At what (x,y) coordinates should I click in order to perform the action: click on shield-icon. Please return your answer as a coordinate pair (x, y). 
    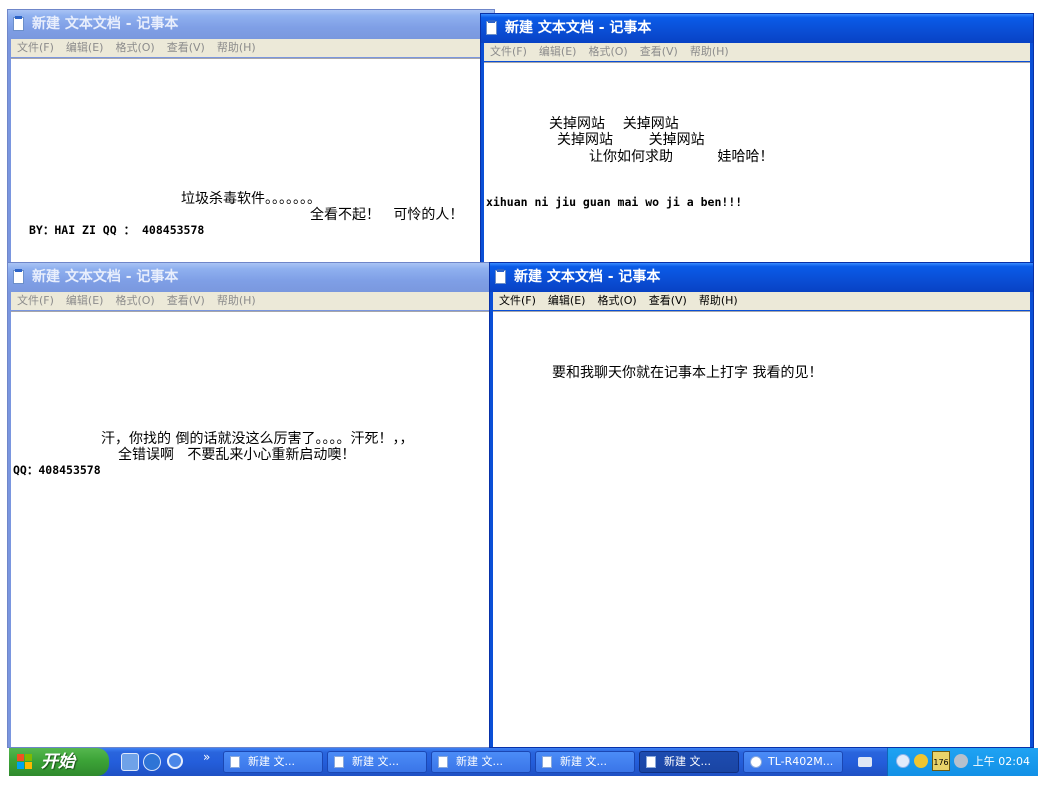
    Looking at the image, I should click on (921, 761).